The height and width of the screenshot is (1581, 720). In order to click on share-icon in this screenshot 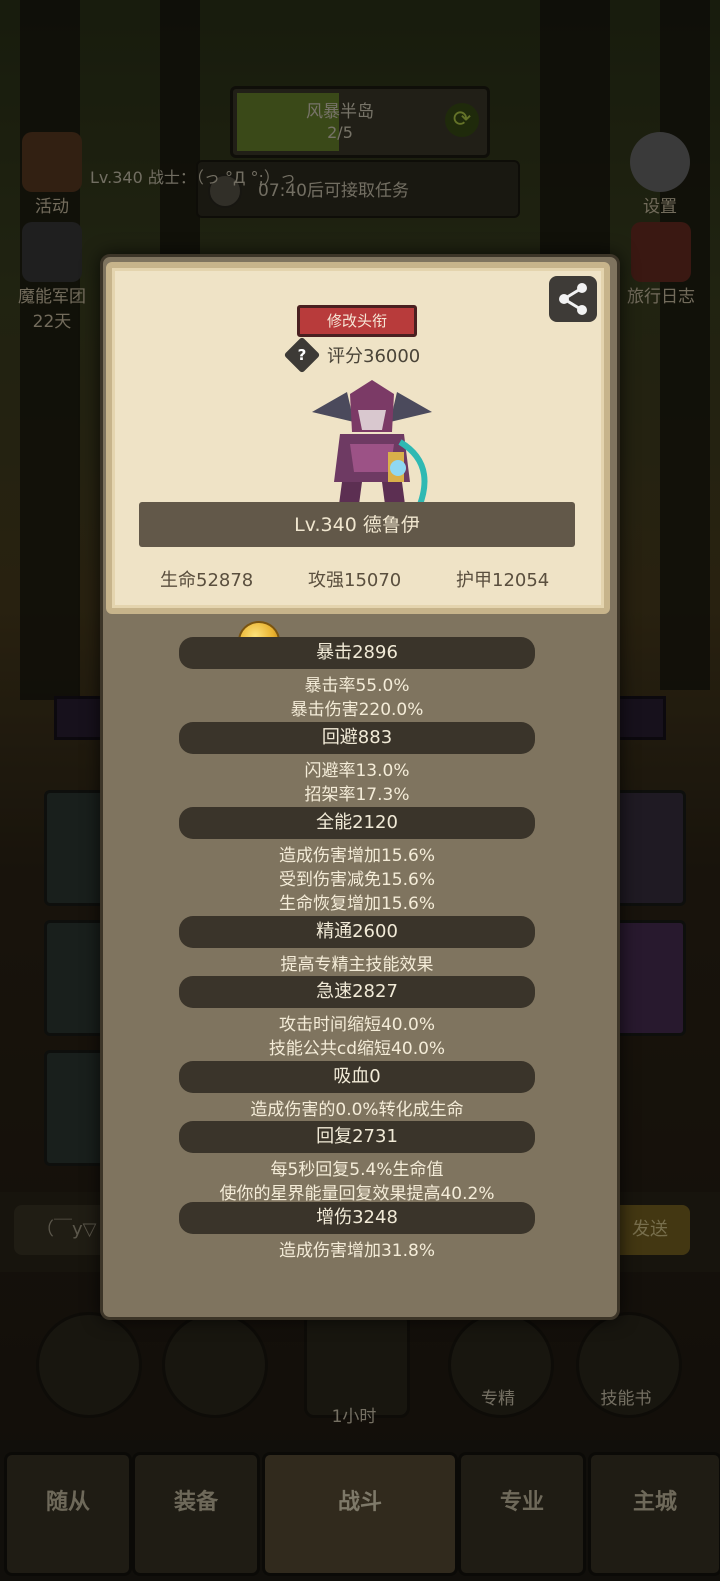, I will do `click(573, 299)`.